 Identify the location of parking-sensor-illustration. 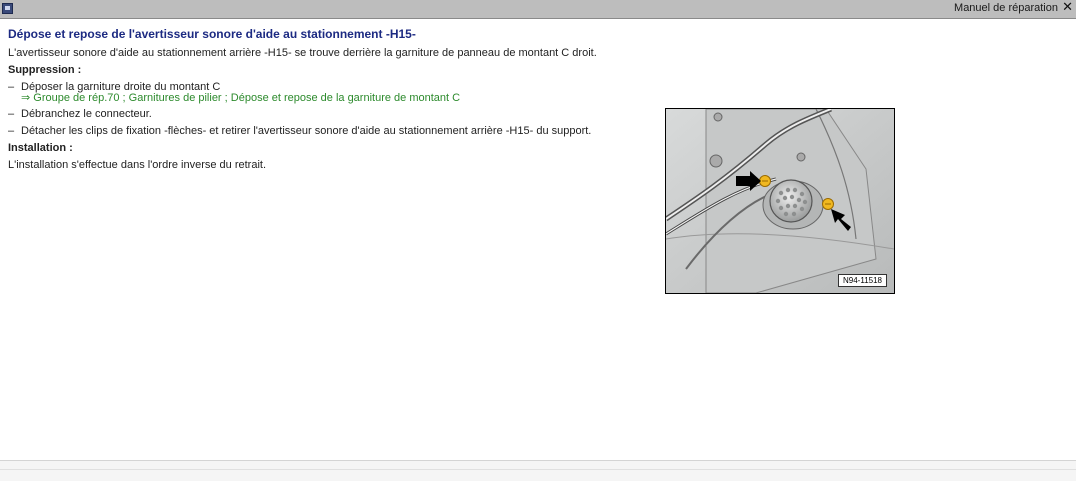
(780, 201).